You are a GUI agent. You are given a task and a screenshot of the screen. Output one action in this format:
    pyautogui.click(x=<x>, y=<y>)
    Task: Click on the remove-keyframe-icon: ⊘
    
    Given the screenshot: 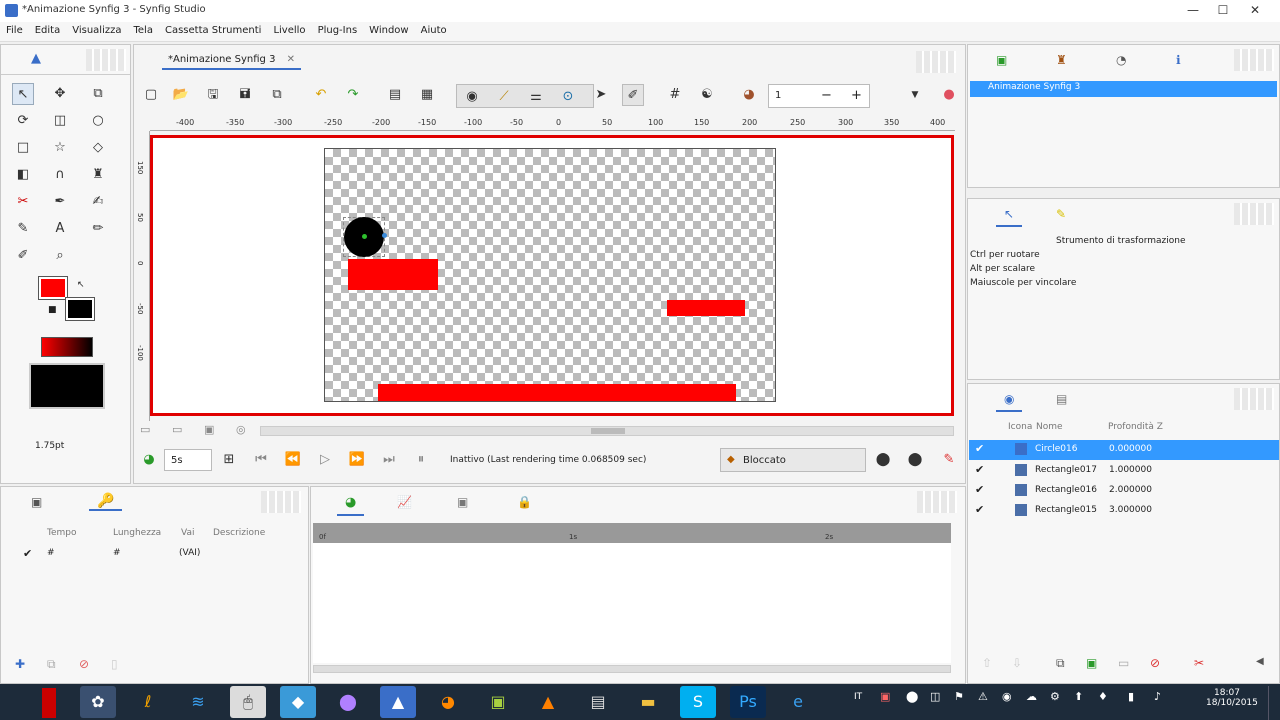 What is the action you would take?
    pyautogui.click(x=84, y=664)
    